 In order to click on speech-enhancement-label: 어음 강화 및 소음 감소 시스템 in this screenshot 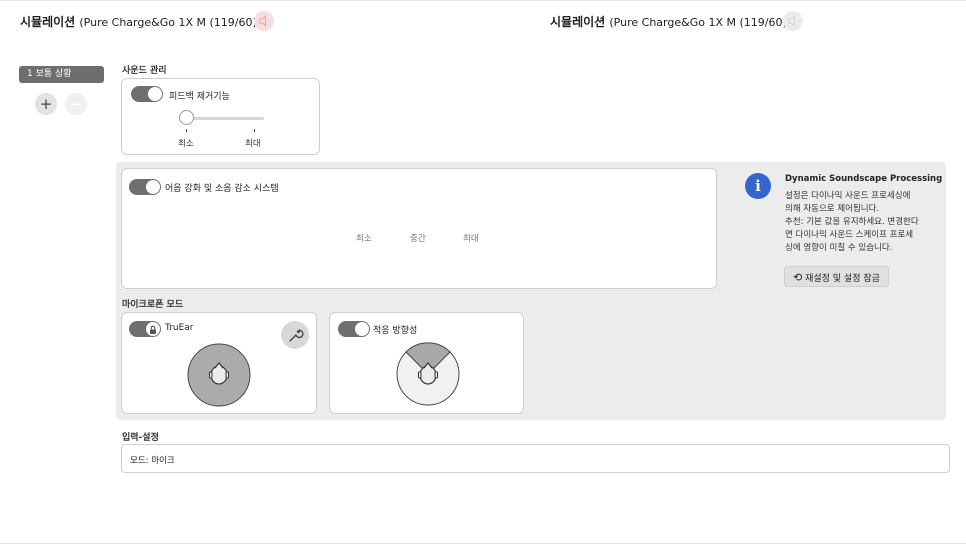, I will do `click(222, 189)`.